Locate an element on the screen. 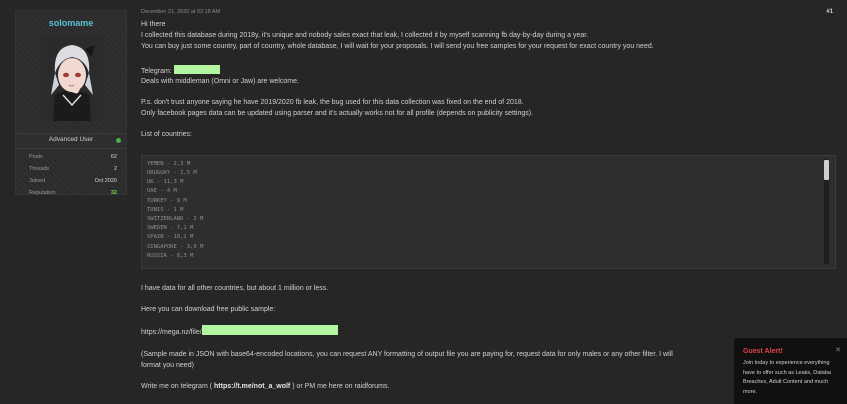 The width and height of the screenshot is (847, 404). post-number-link: #1 is located at coordinates (829, 12).